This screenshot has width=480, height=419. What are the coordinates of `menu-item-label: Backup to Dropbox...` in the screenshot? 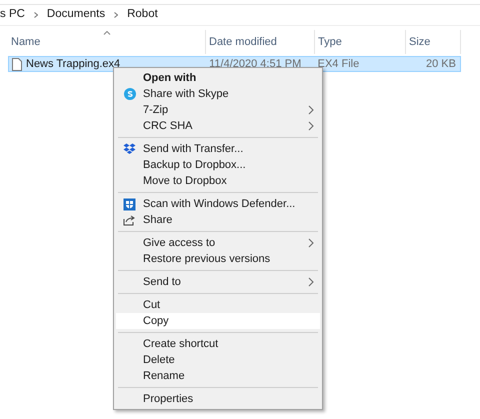 It's located at (194, 165).